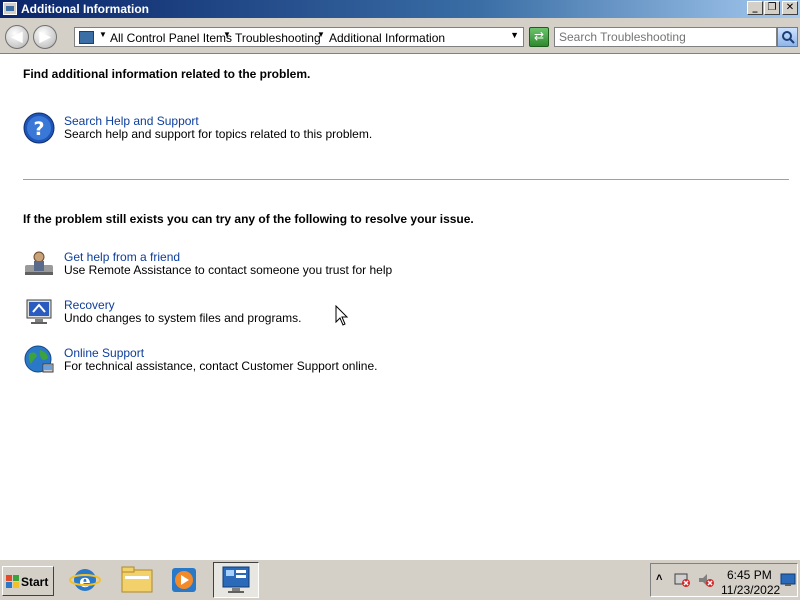  I want to click on notification-area: ˄ 6:45 PM 11/23/2022, so click(724, 580).